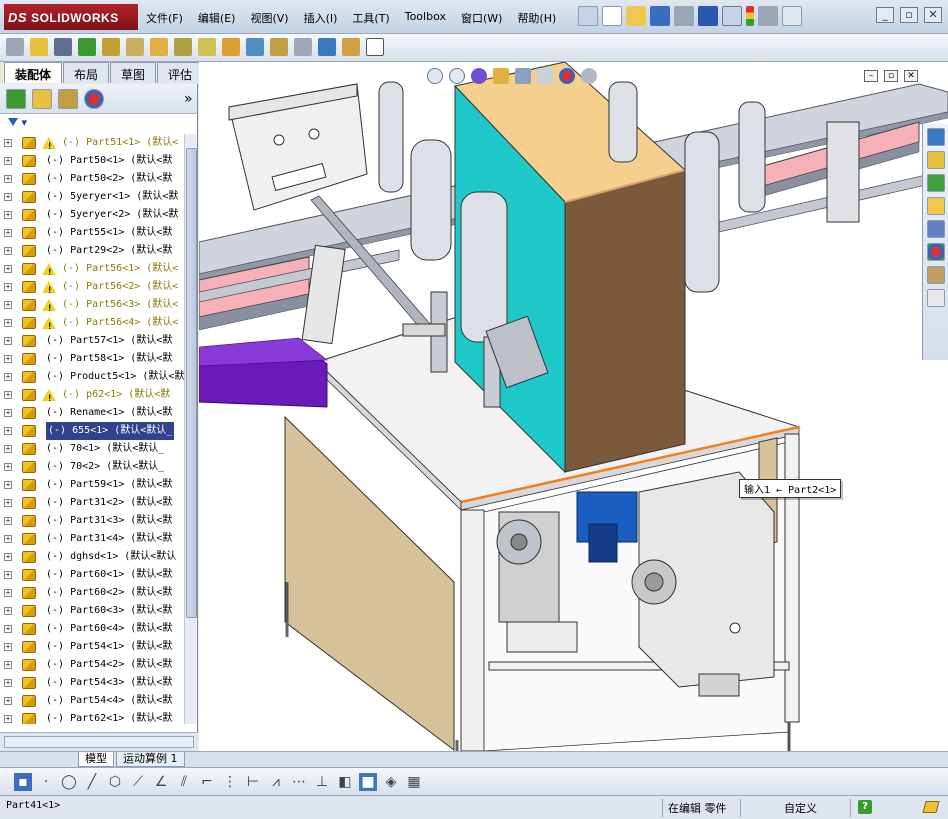  Describe the element at coordinates (33, 72) in the screenshot. I see `command-tab: 装配体` at that location.